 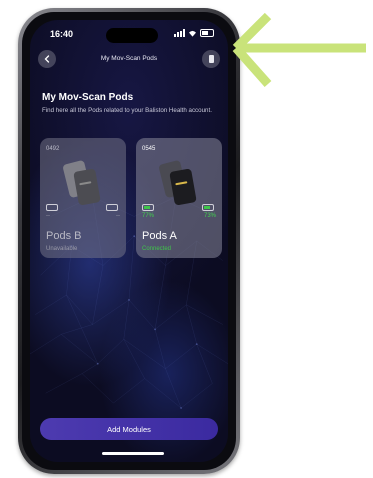 I want to click on nav-title: My Mov-Scan Pods, so click(x=129, y=58).